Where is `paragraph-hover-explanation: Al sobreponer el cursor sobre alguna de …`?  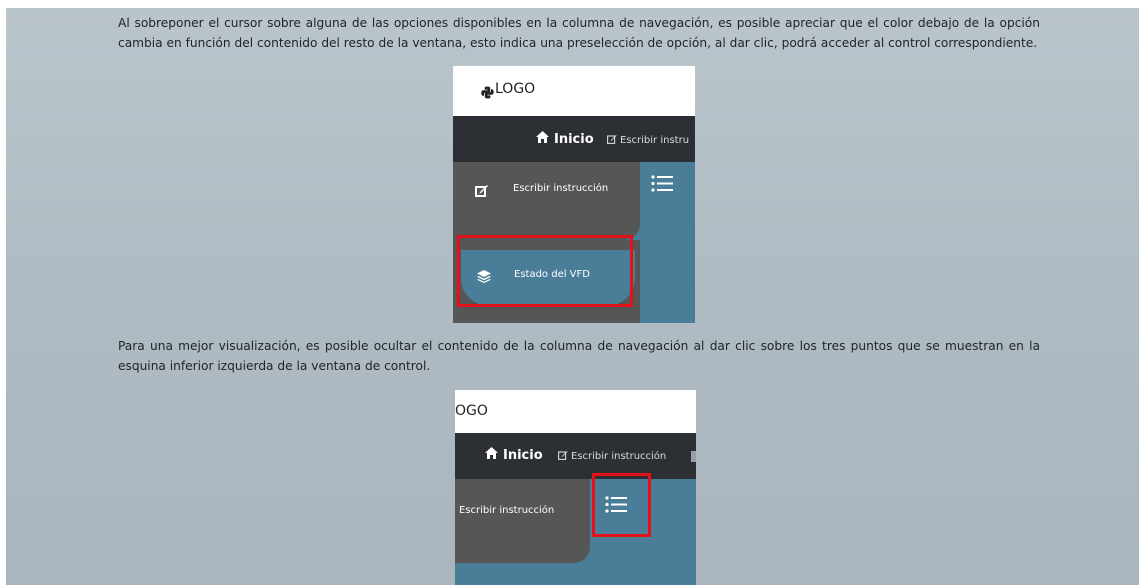
paragraph-hover-explanation: Al sobreponer el cursor sobre alguna de … is located at coordinates (579, 33).